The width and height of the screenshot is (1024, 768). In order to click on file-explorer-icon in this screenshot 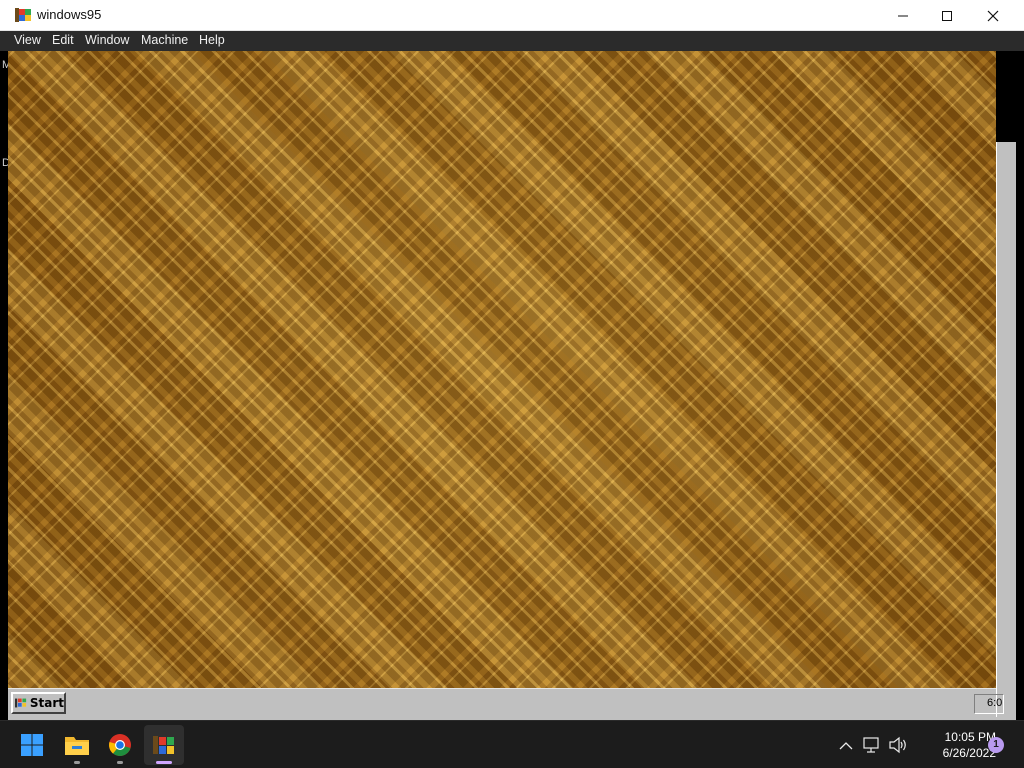, I will do `click(77, 746)`.